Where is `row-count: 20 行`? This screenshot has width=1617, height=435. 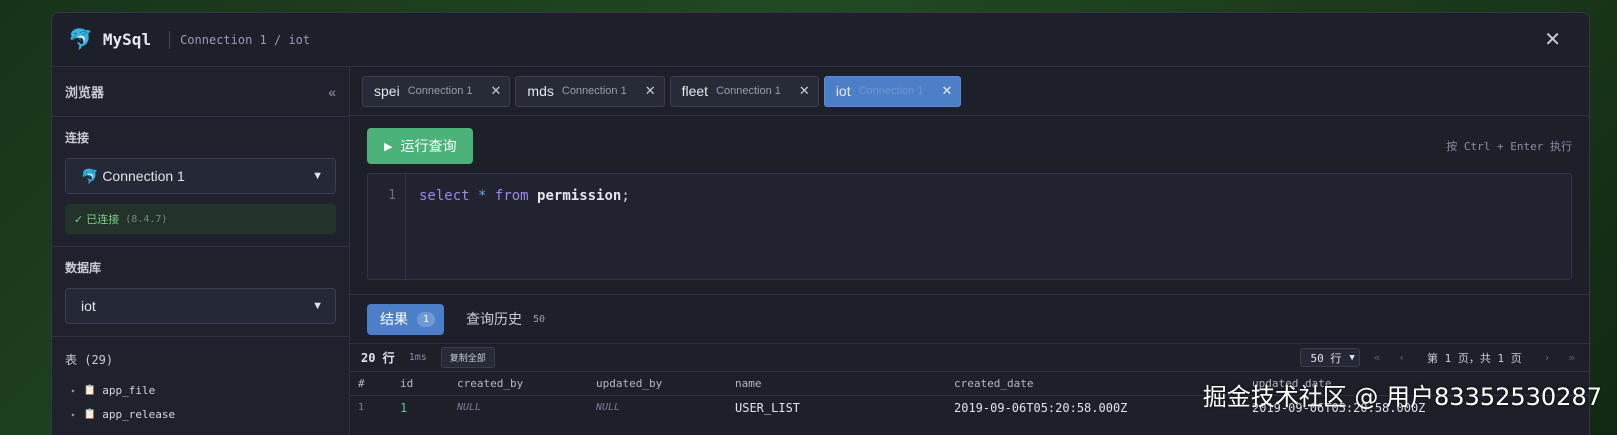
row-count: 20 行 is located at coordinates (378, 358).